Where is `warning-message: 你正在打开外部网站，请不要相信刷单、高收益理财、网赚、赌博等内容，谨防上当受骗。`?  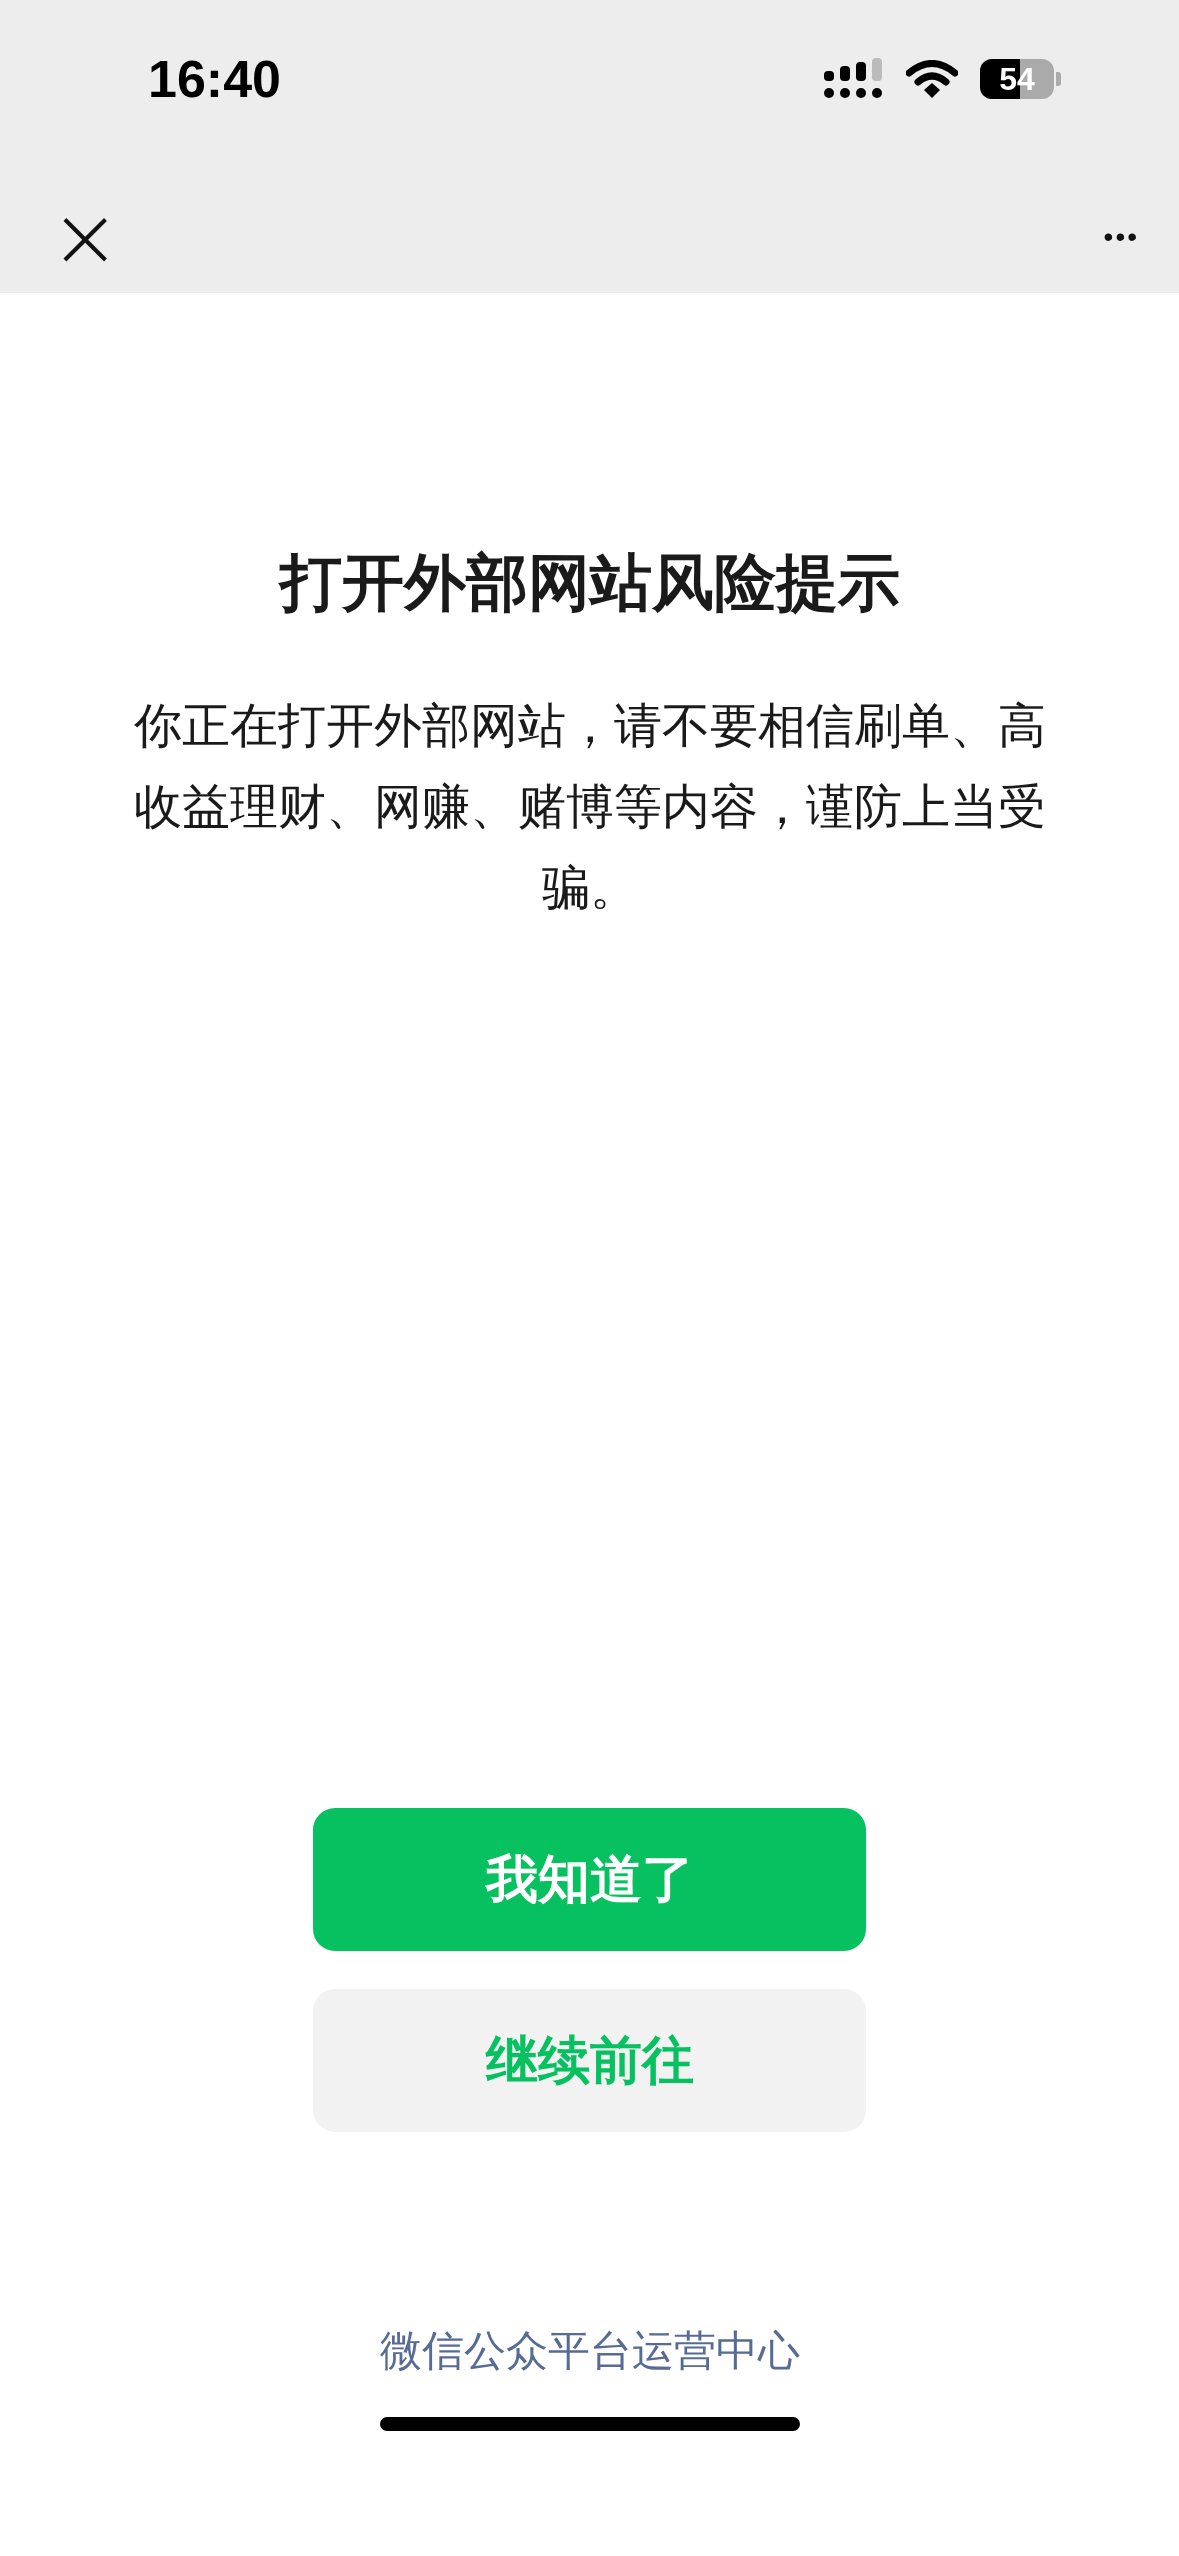 warning-message: 你正在打开外部网站，请不要相信刷单、高收益理财、网赚、赌博等内容，谨防上当受骗。 is located at coordinates (589, 806).